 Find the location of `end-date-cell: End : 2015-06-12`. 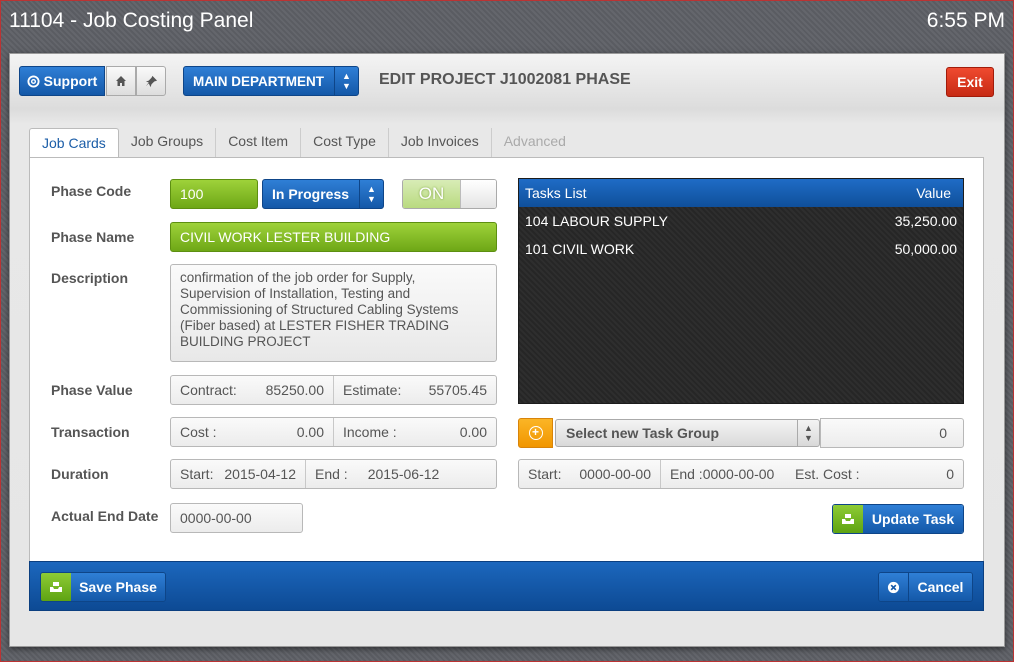

end-date-cell: End : 2015-06-12 is located at coordinates (400, 474).